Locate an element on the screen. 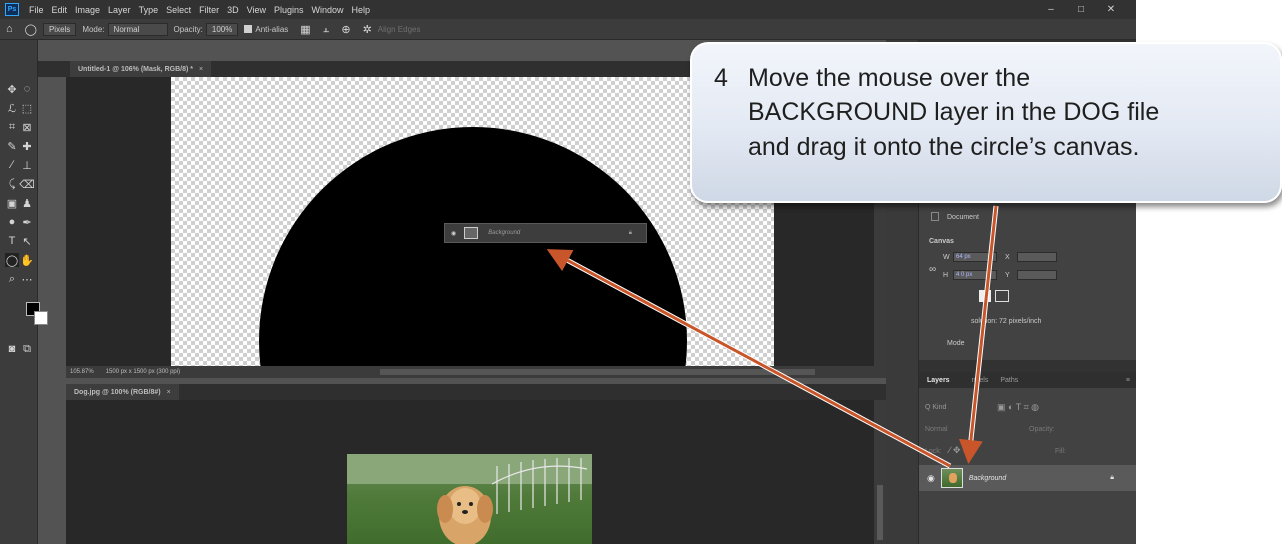  shape-mode-select: Pixels is located at coordinates (59, 29).